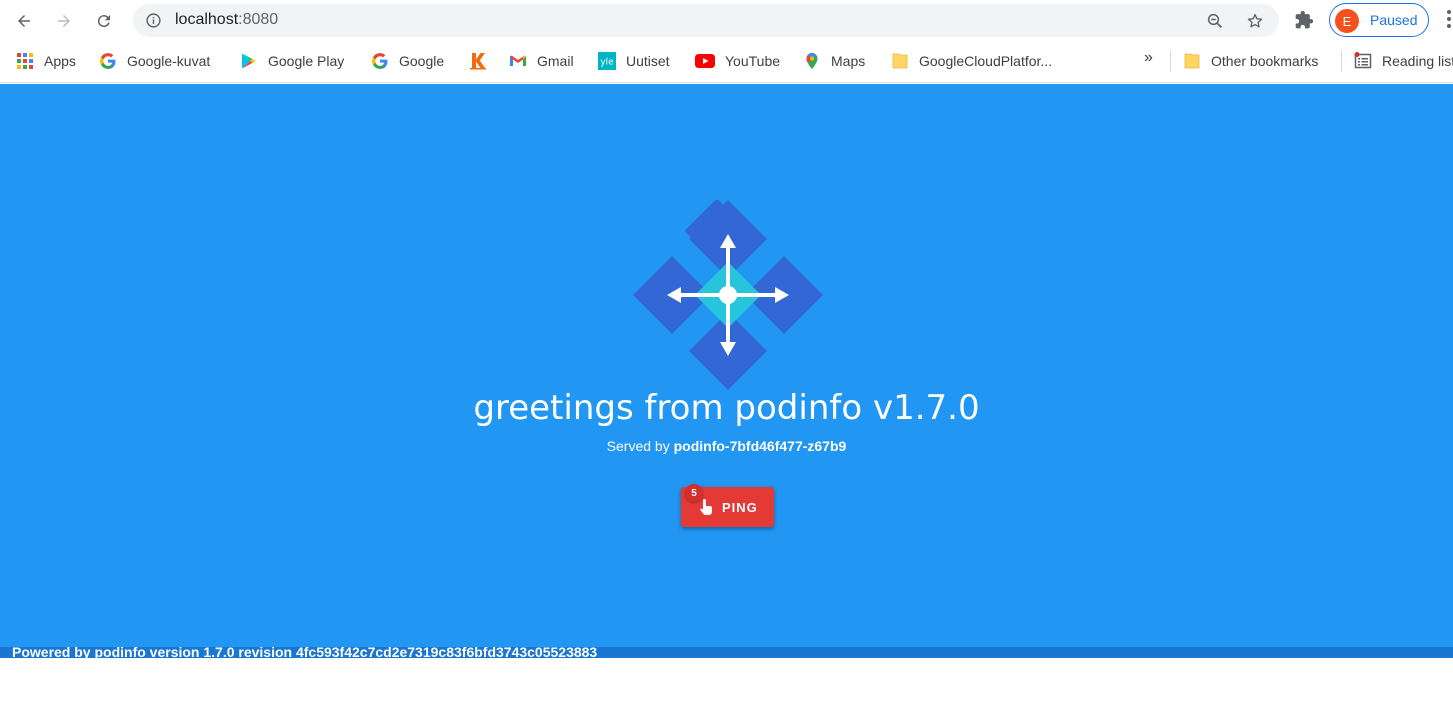  I want to click on served-by-text: Served by podinfo-7bfd46f477-z67b9, so click(726, 446).